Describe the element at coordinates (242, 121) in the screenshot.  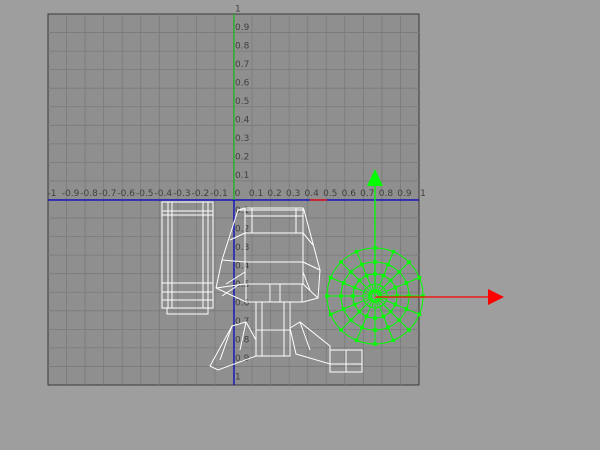
I see `y-tick-label-up: 0.4` at that location.